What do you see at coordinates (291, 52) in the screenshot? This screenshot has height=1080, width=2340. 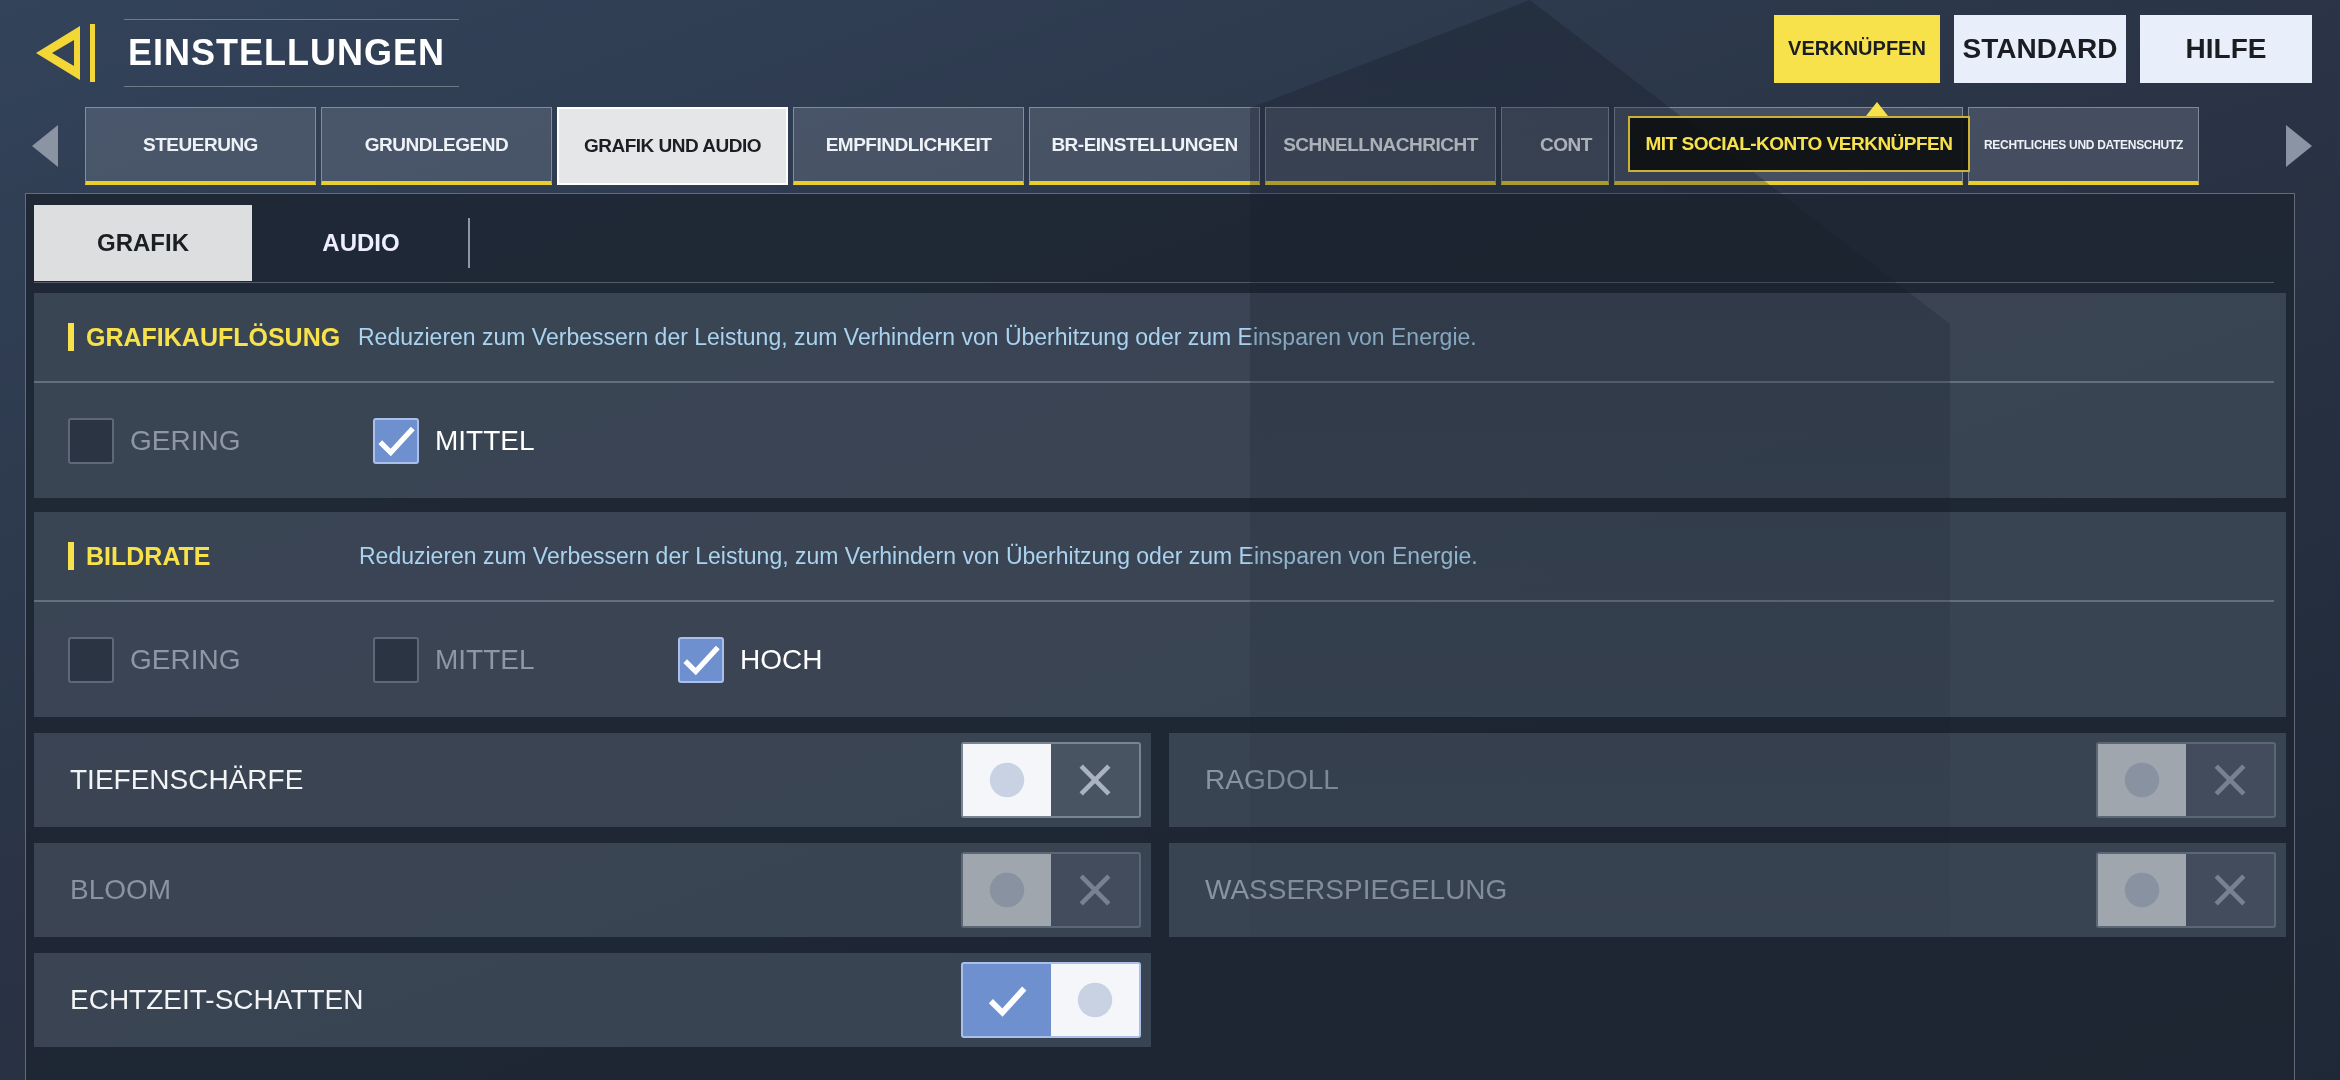 I see `page-title: EINSTELLUNGEN` at bounding box center [291, 52].